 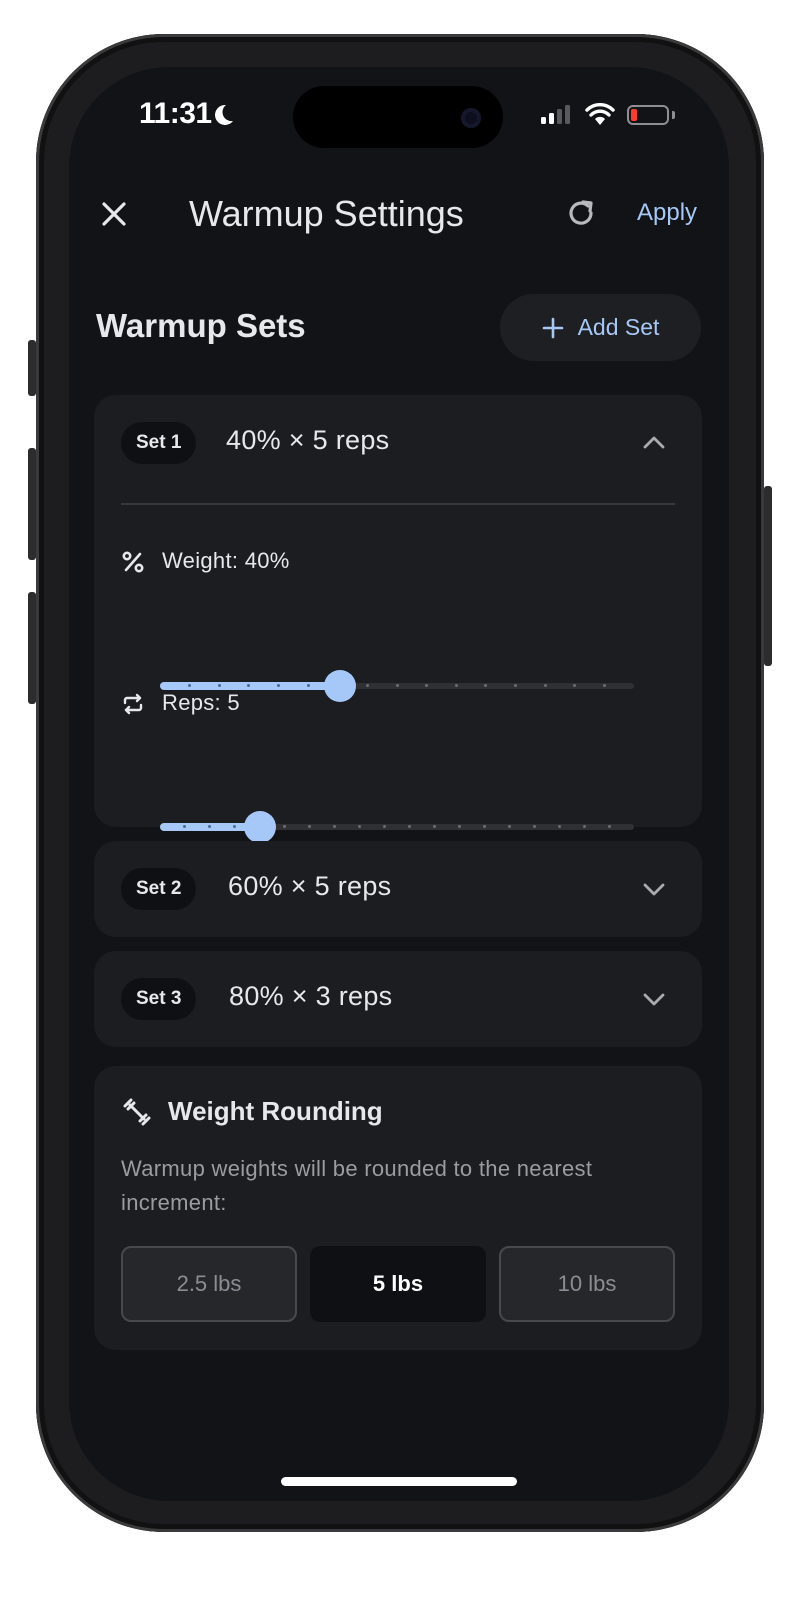 What do you see at coordinates (552, 327) in the screenshot?
I see `plus-icon` at bounding box center [552, 327].